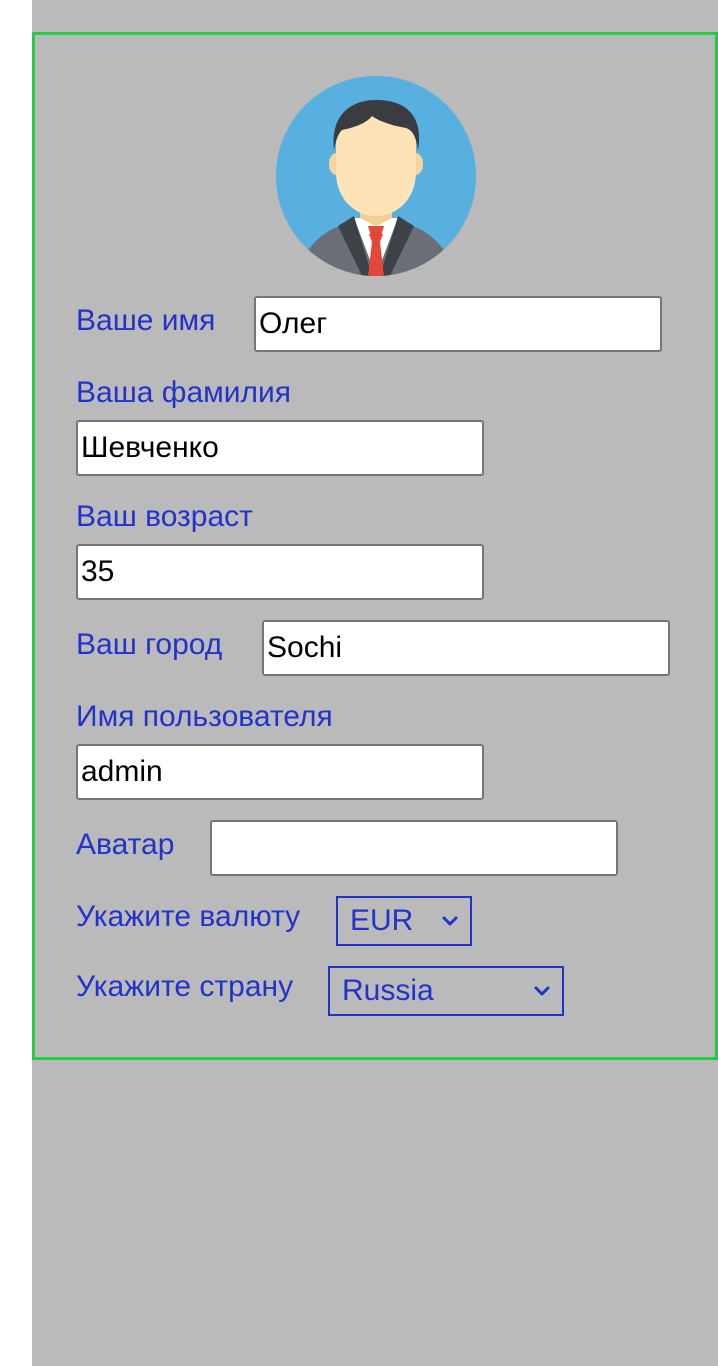 This screenshot has width=718, height=1366. What do you see at coordinates (280, 572) in the screenshot?
I see `age-input` at bounding box center [280, 572].